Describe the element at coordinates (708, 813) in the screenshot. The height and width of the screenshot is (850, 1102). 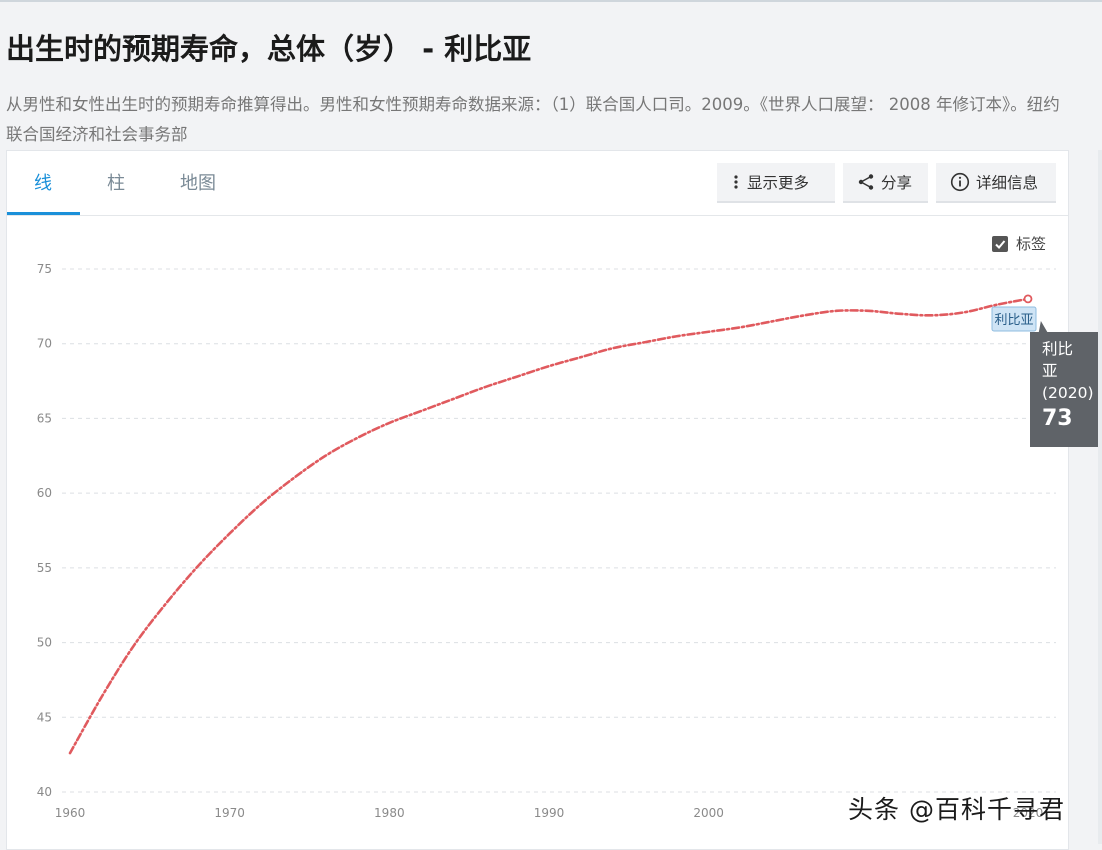
I see `x-tick-label: 2000` at that location.